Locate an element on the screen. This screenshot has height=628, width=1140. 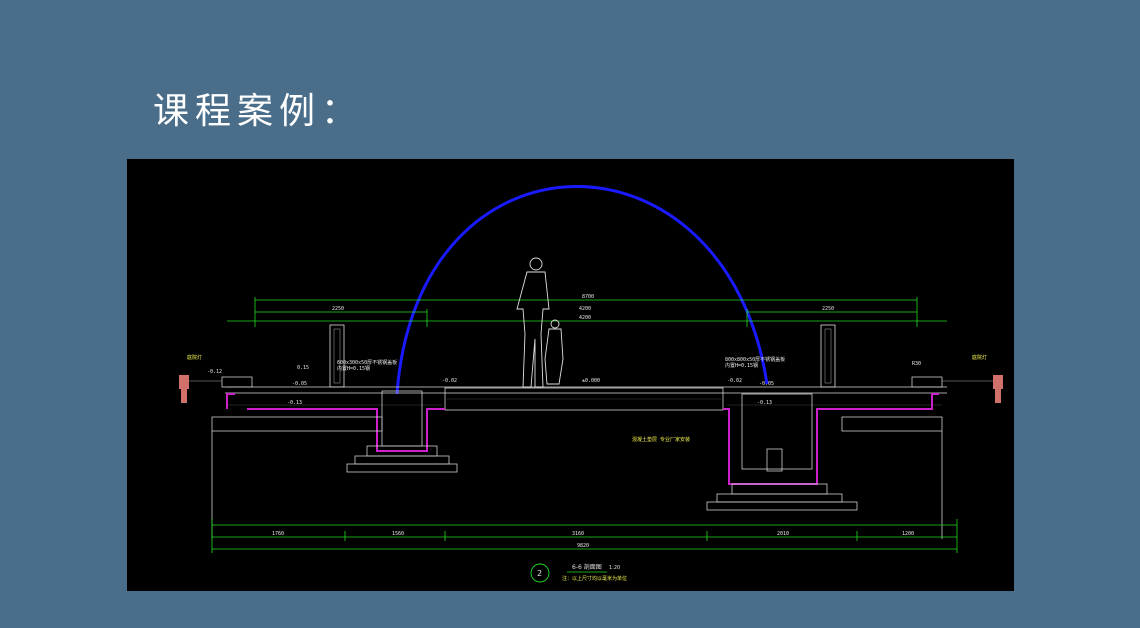
slab is located at coordinates (586, 398).